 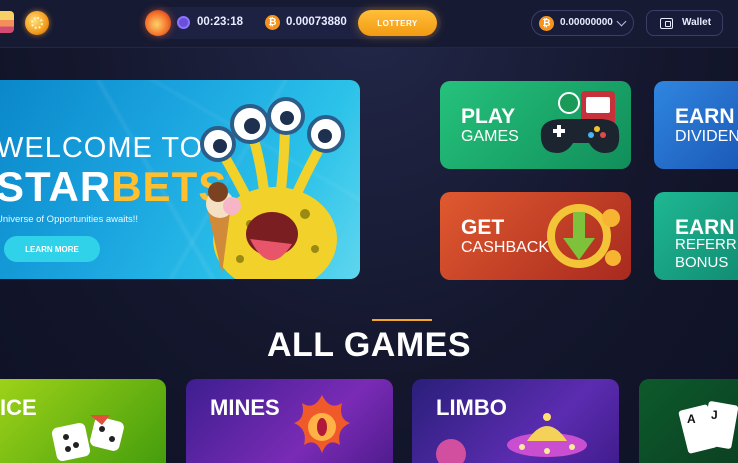 I want to click on promo-earn-referral: EARN REFERR BONUS, so click(x=696, y=236).